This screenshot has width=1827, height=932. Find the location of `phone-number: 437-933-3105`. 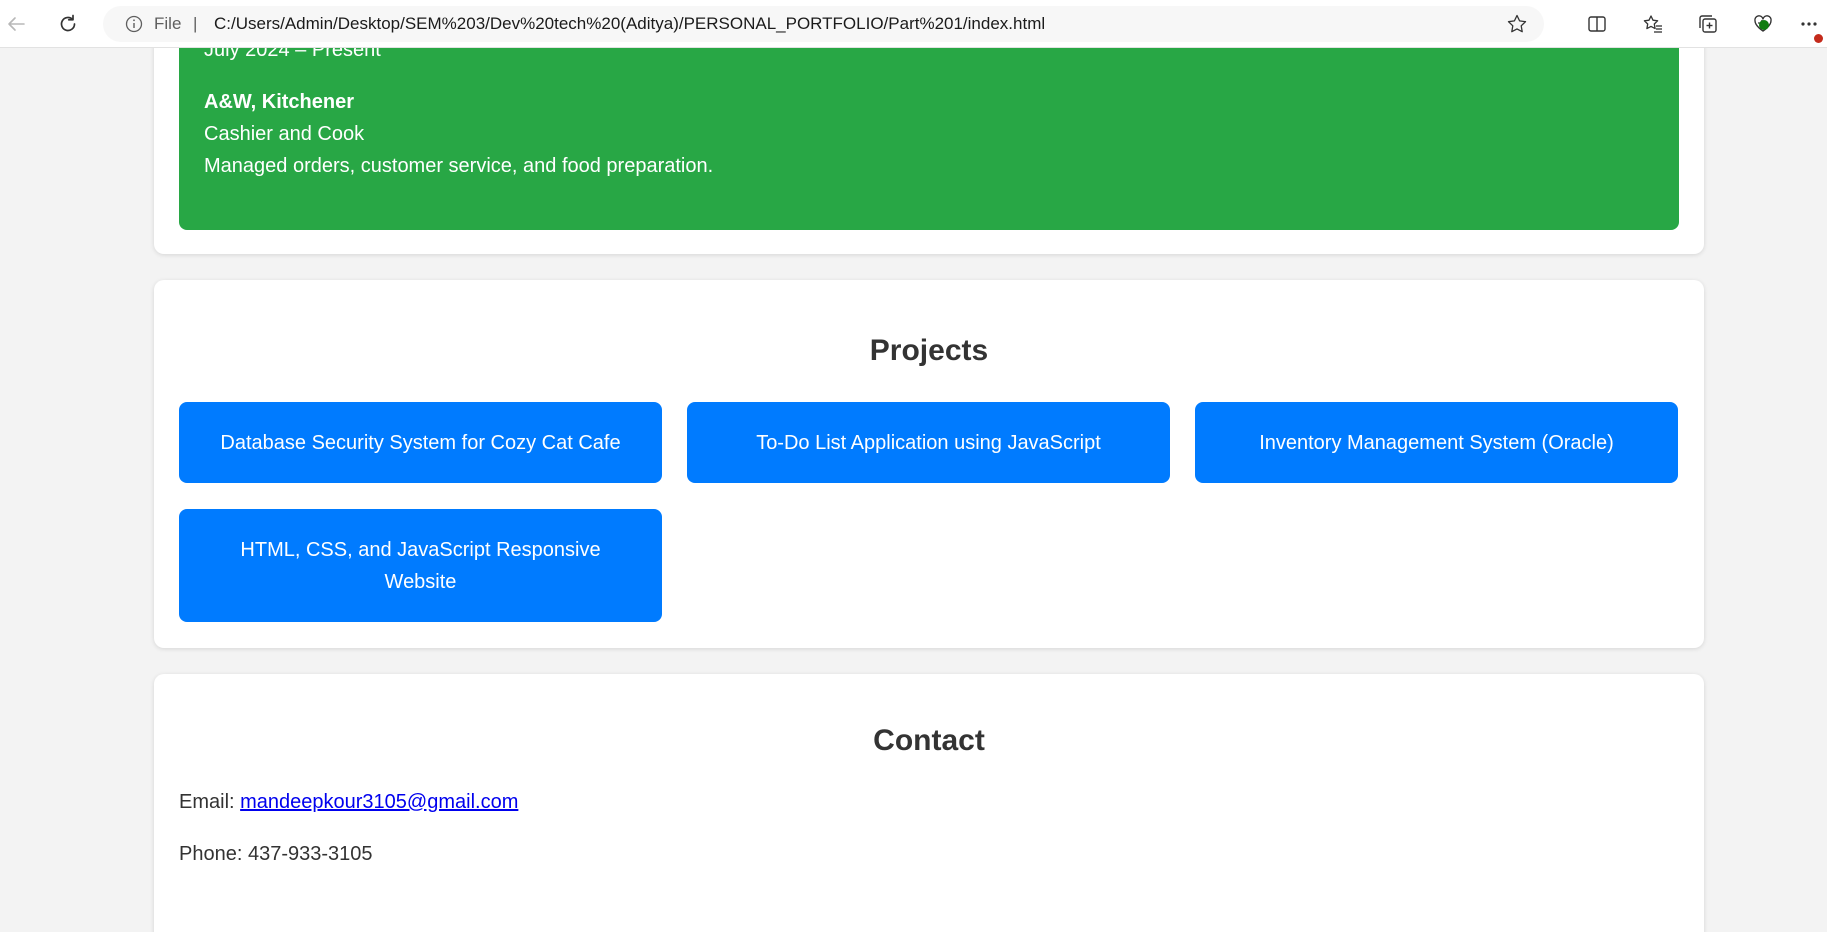

phone-number: 437-933-3105 is located at coordinates (310, 854).